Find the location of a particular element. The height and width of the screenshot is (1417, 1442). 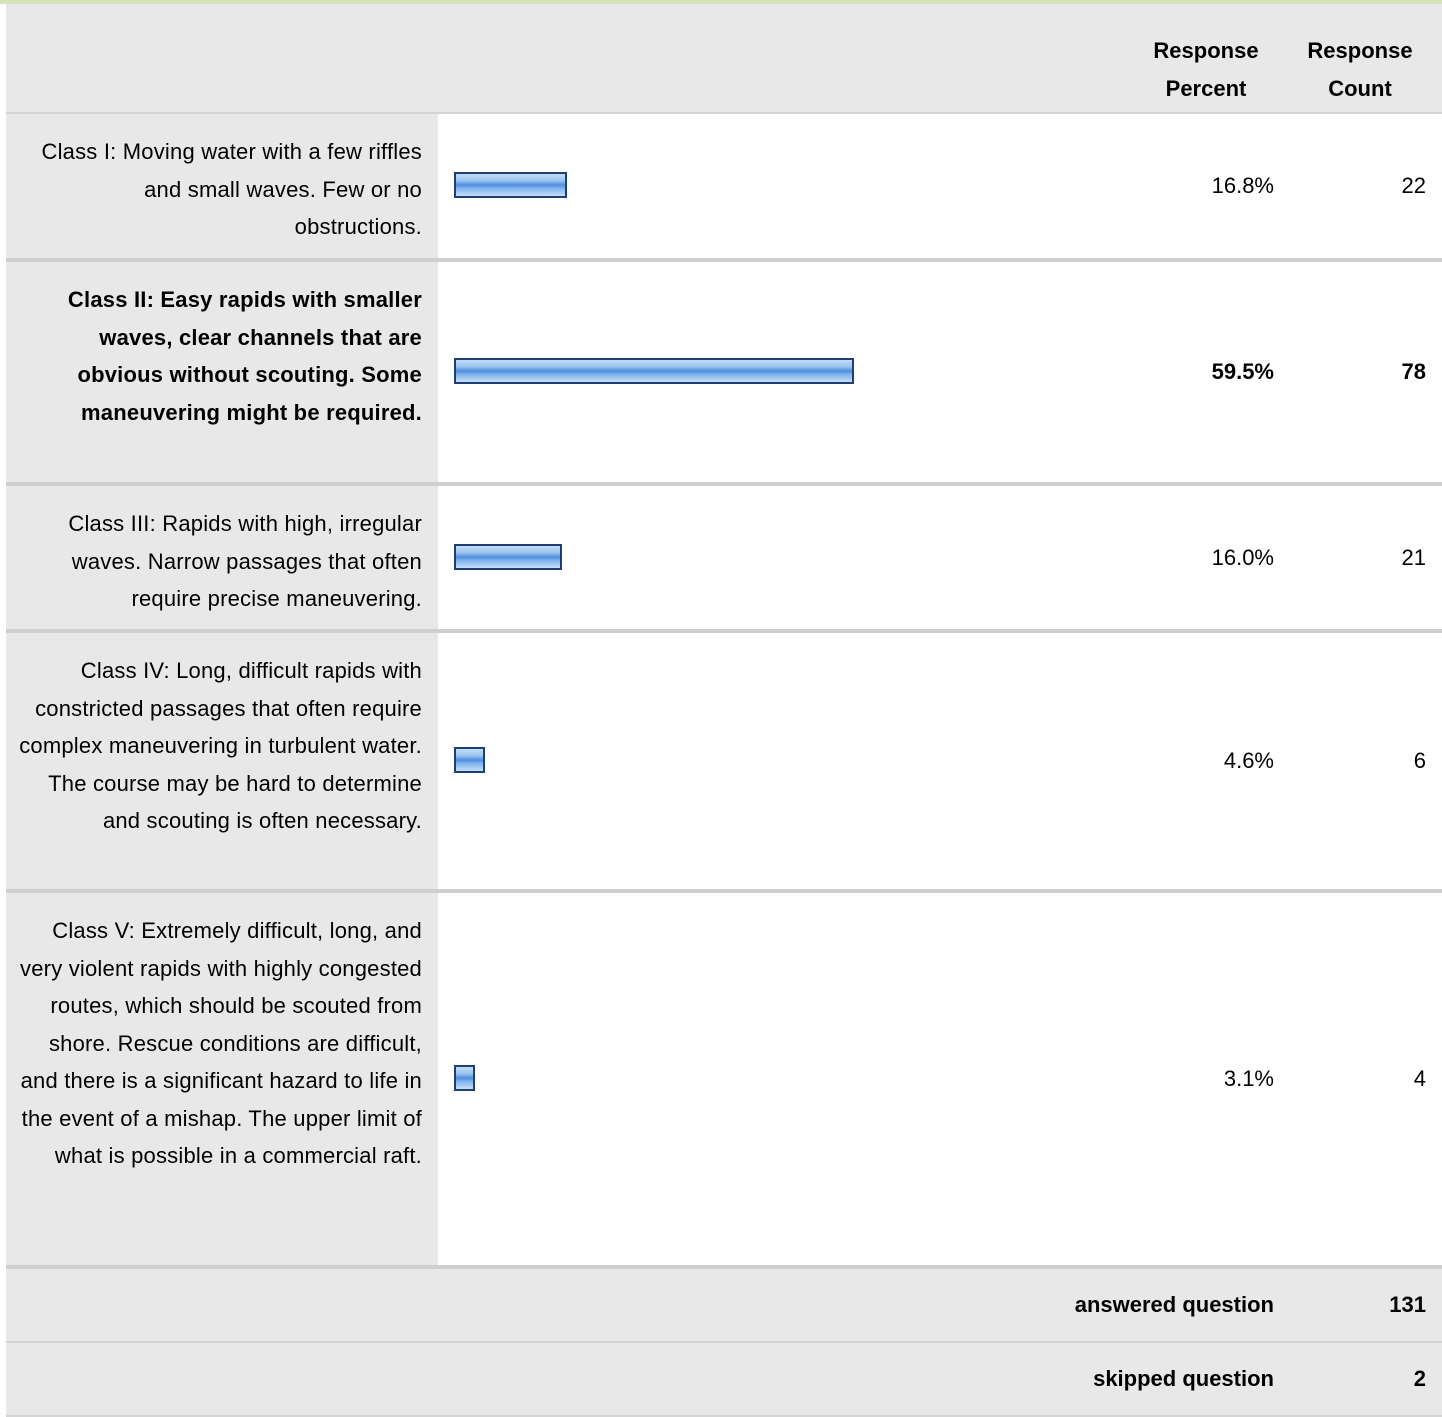

answer-bar-cell: 16.8% 22 is located at coordinates (940, 186).